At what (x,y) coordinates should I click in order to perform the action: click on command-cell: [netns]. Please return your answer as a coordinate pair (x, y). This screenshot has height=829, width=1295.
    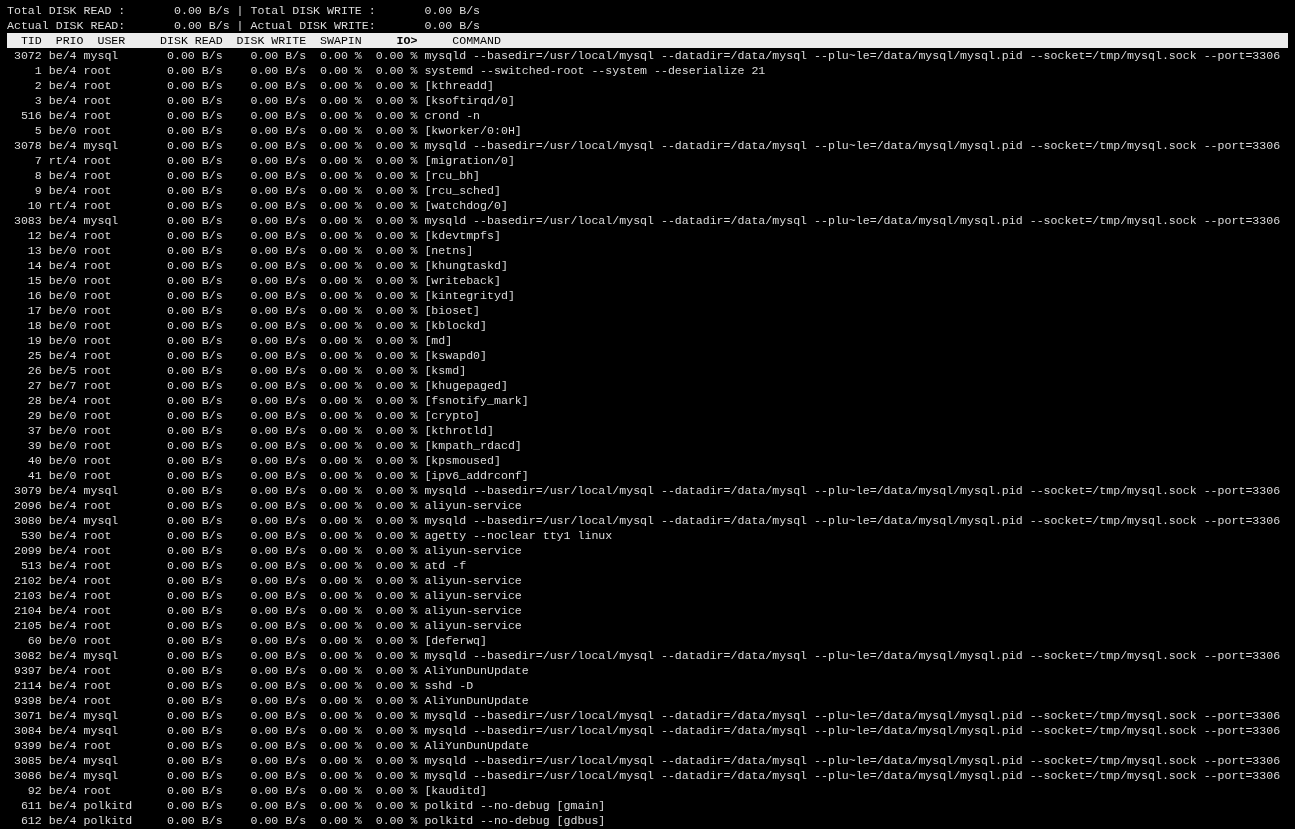
    Looking at the image, I should click on (449, 250).